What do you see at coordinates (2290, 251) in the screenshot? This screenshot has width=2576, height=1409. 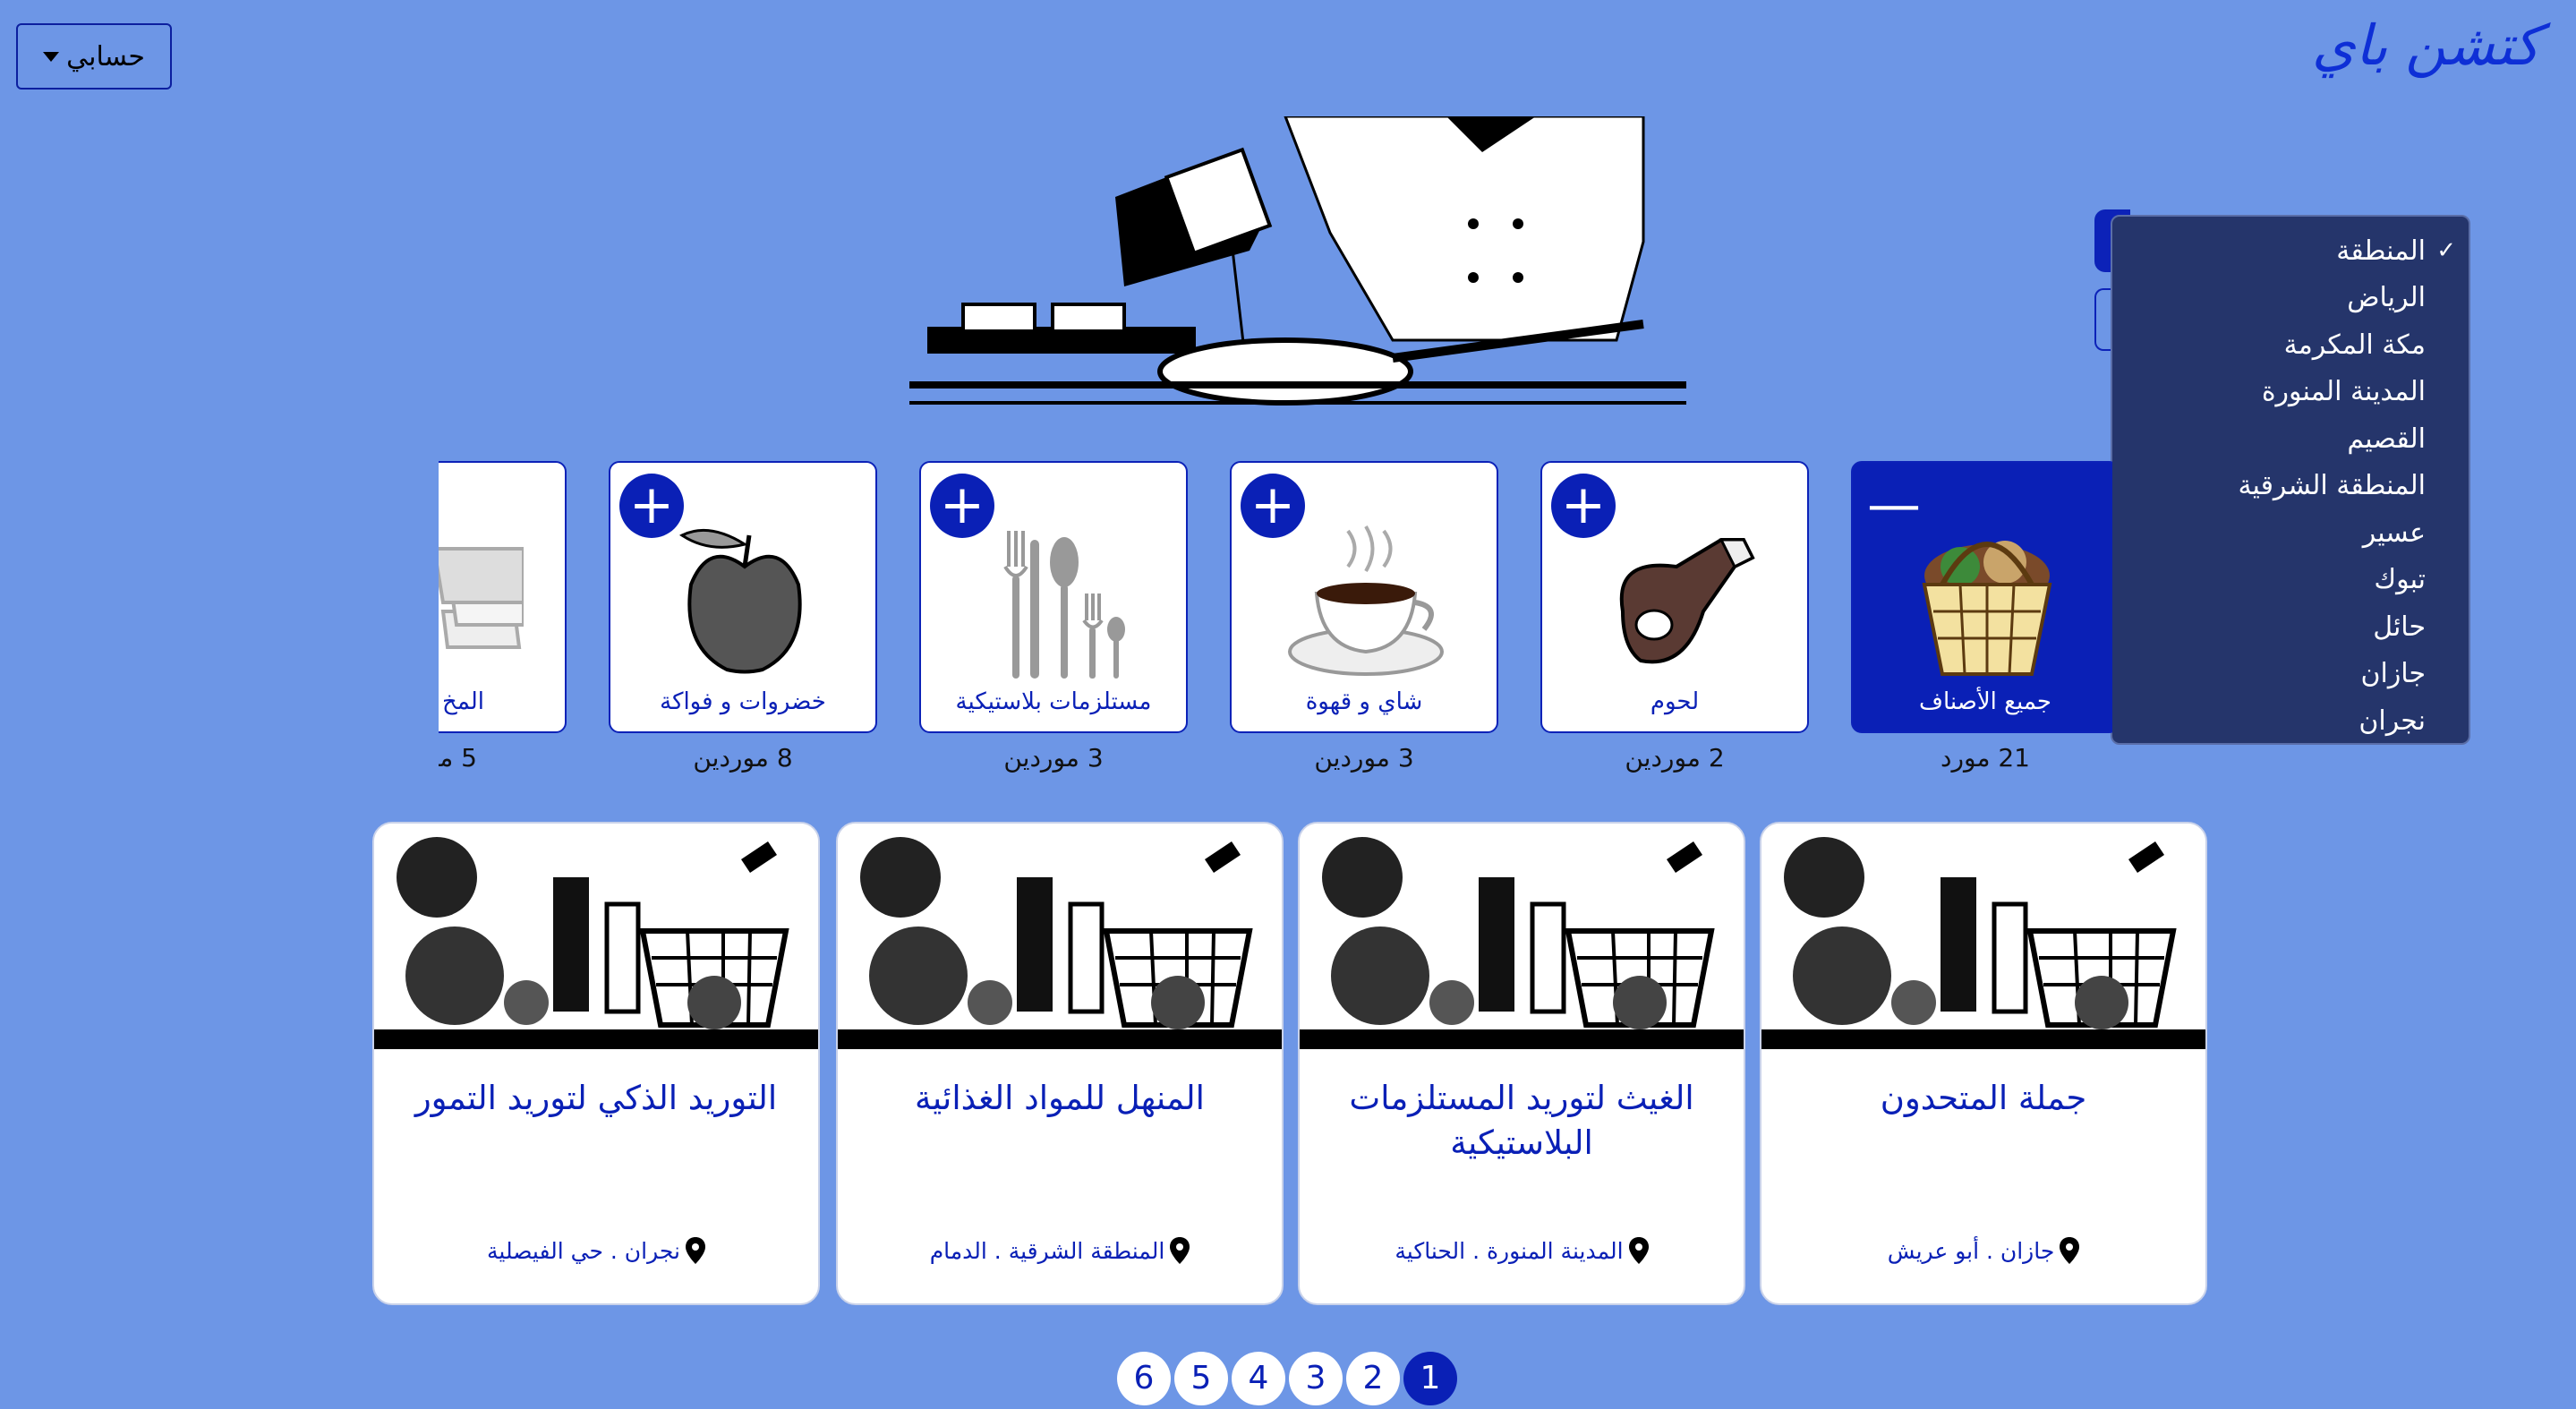 I see `region-option-default: ✓ المنطقة` at bounding box center [2290, 251].